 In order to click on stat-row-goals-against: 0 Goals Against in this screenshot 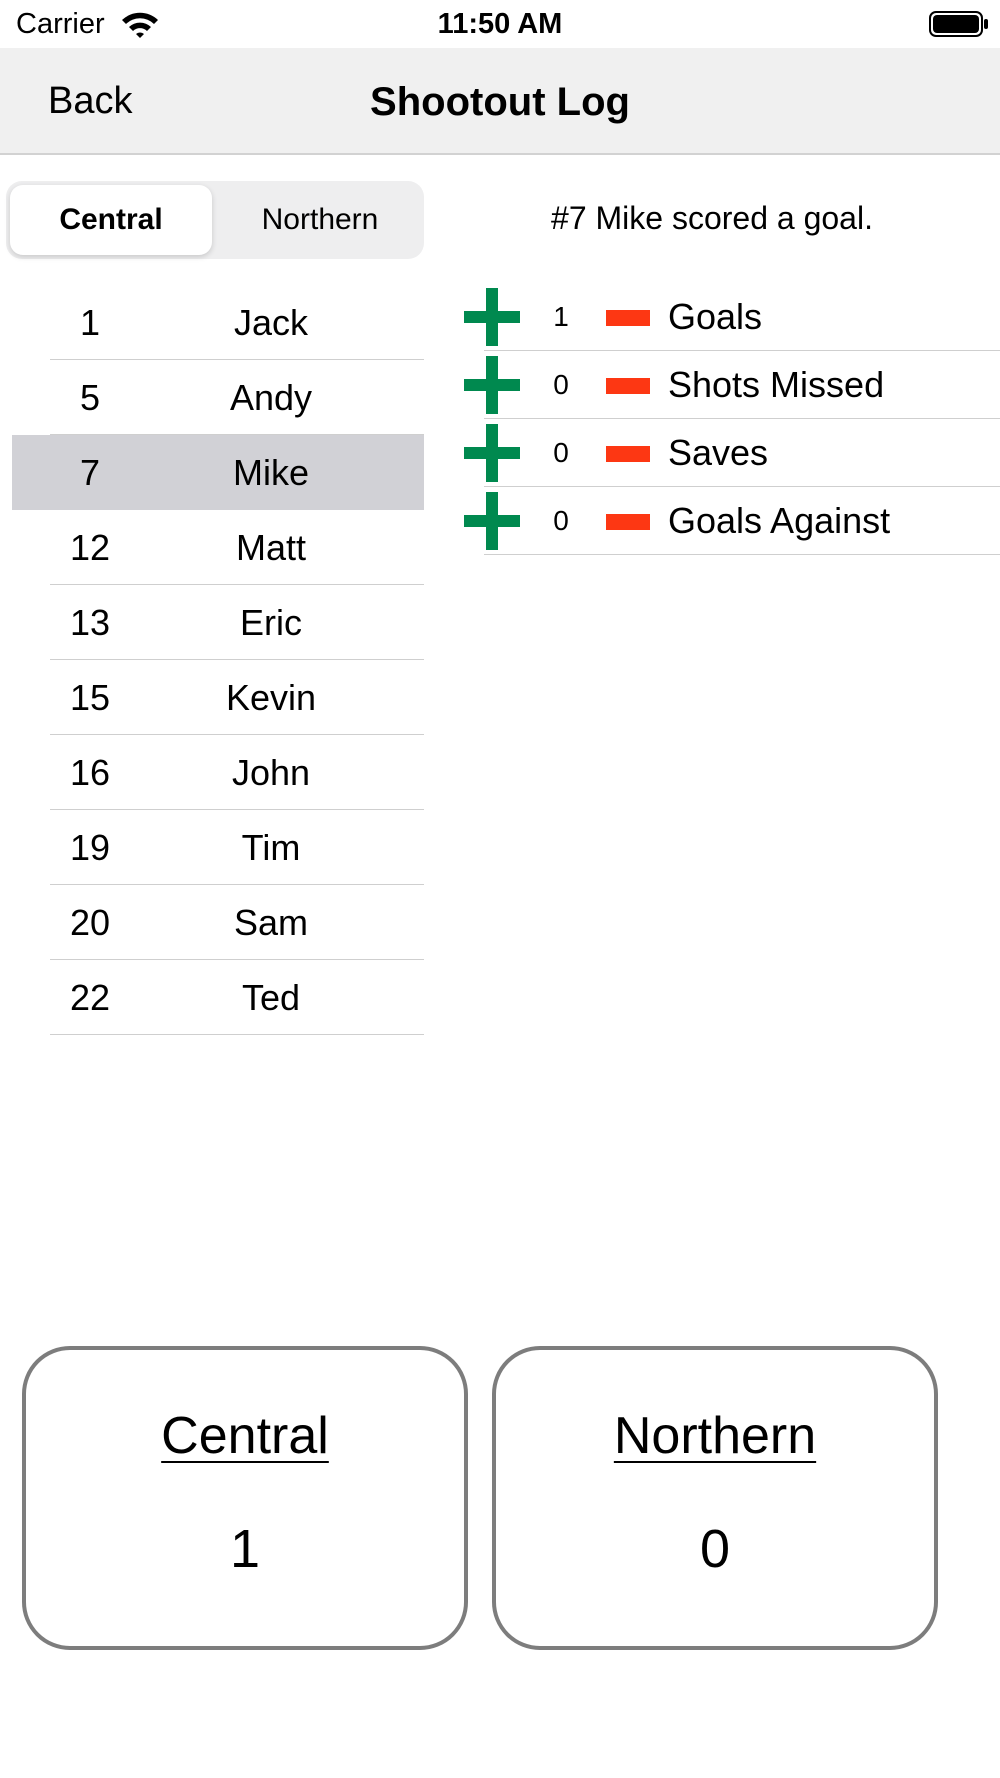, I will do `click(730, 521)`.